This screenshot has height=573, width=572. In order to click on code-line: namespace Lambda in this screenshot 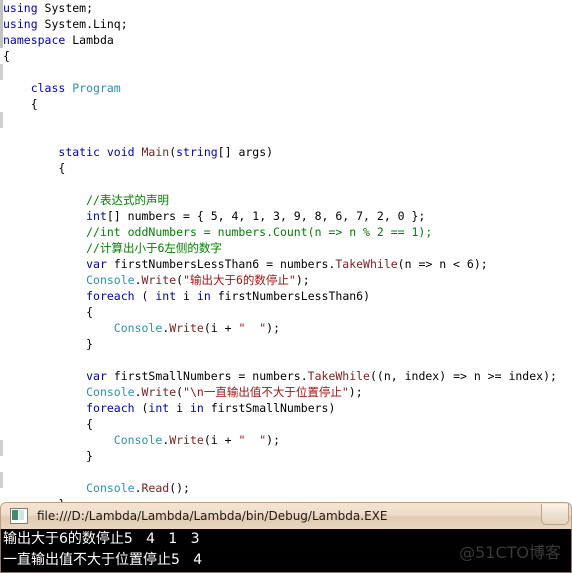, I will do `click(287, 40)`.